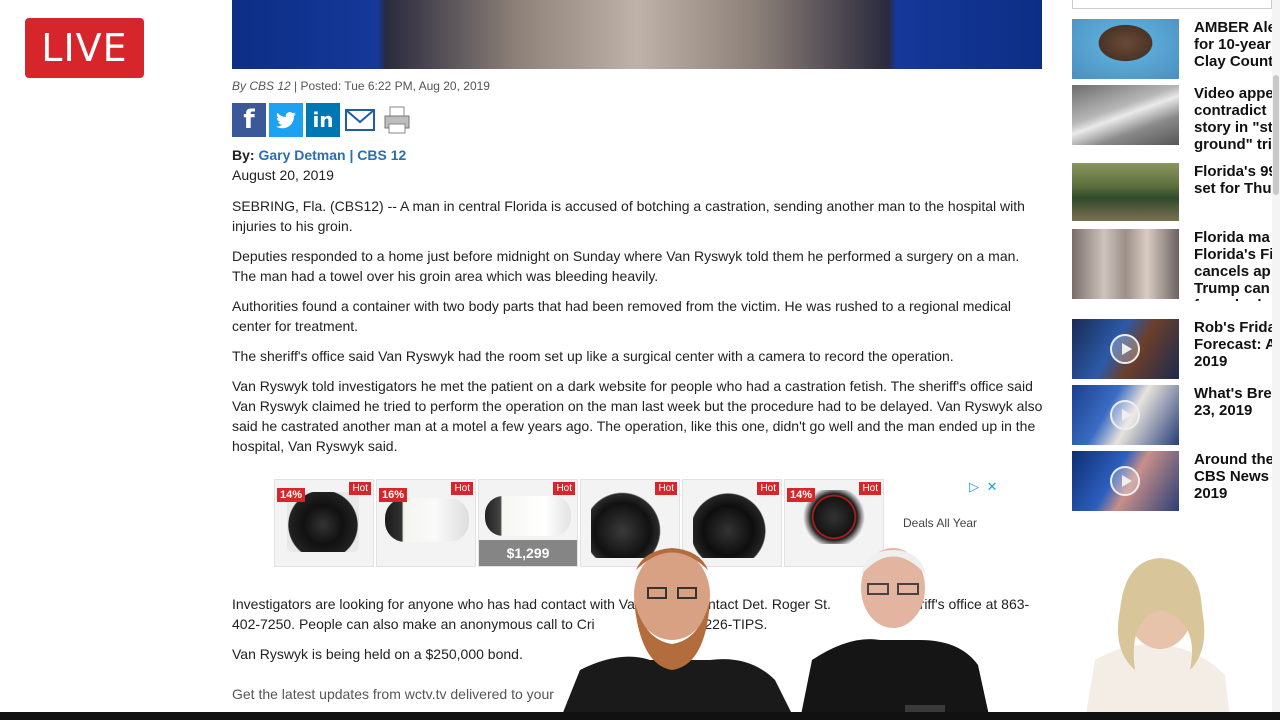 This screenshot has height=720, width=1280. Describe the element at coordinates (261, 86) in the screenshot. I see `meta-source: By CBS 12` at that location.